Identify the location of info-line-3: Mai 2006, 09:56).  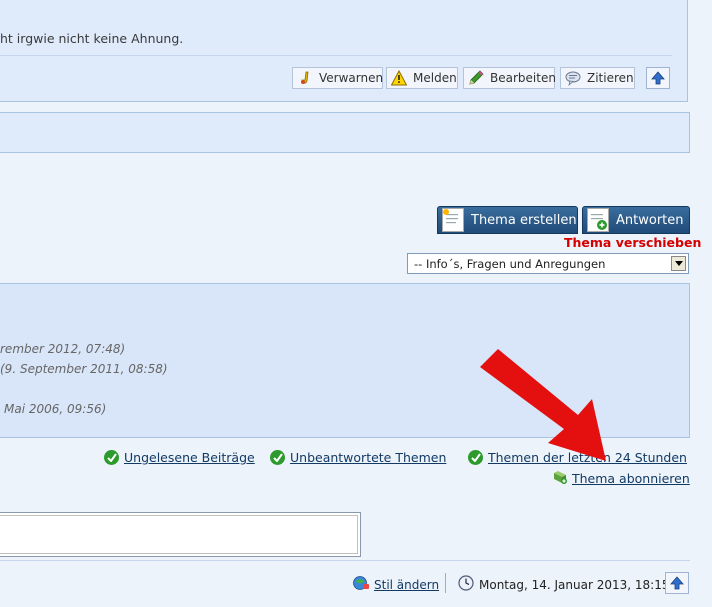
(55, 409).